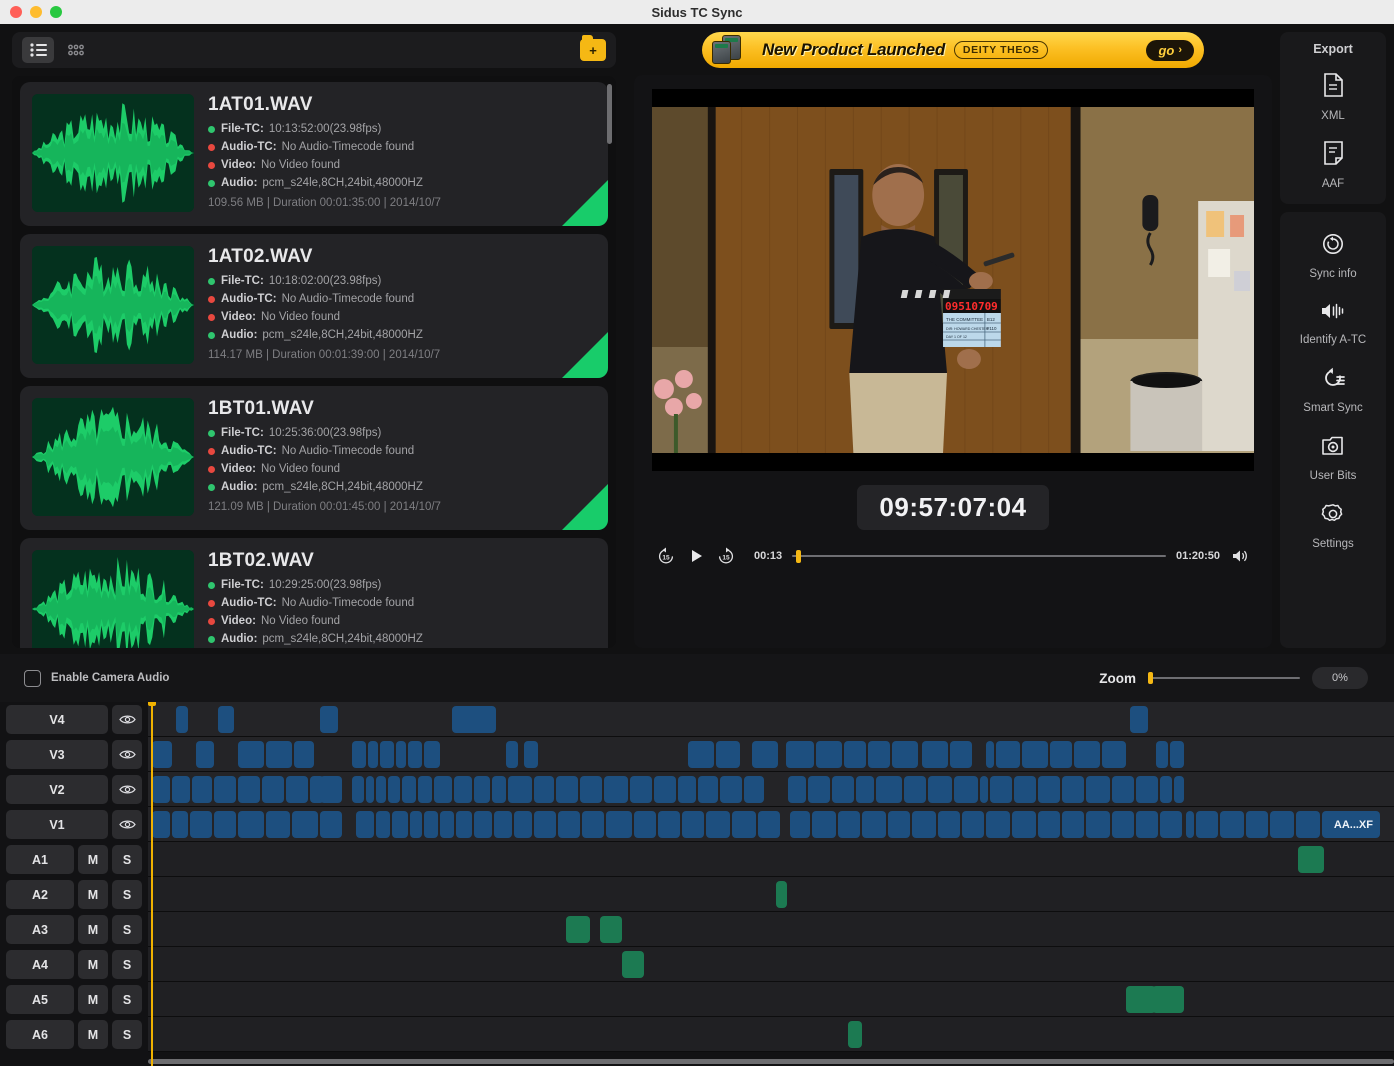 Image resolution: width=1394 pixels, height=1066 pixels. I want to click on play-icon, so click(696, 556).